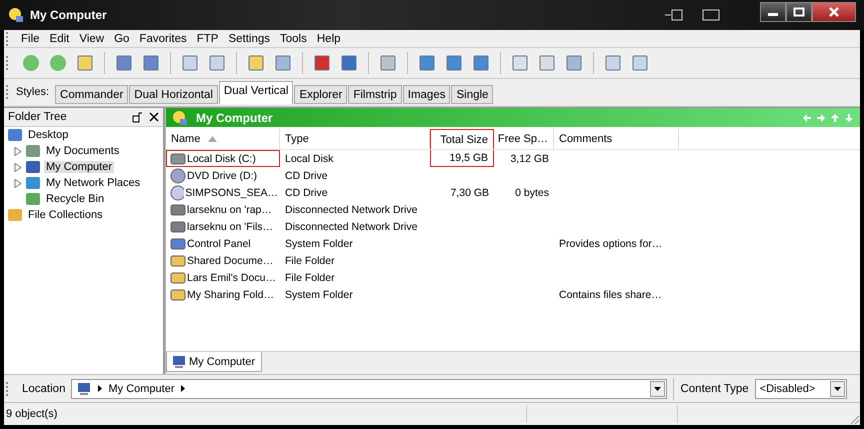  What do you see at coordinates (141, 388) in the screenshot?
I see `path-segment: My Computer` at bounding box center [141, 388].